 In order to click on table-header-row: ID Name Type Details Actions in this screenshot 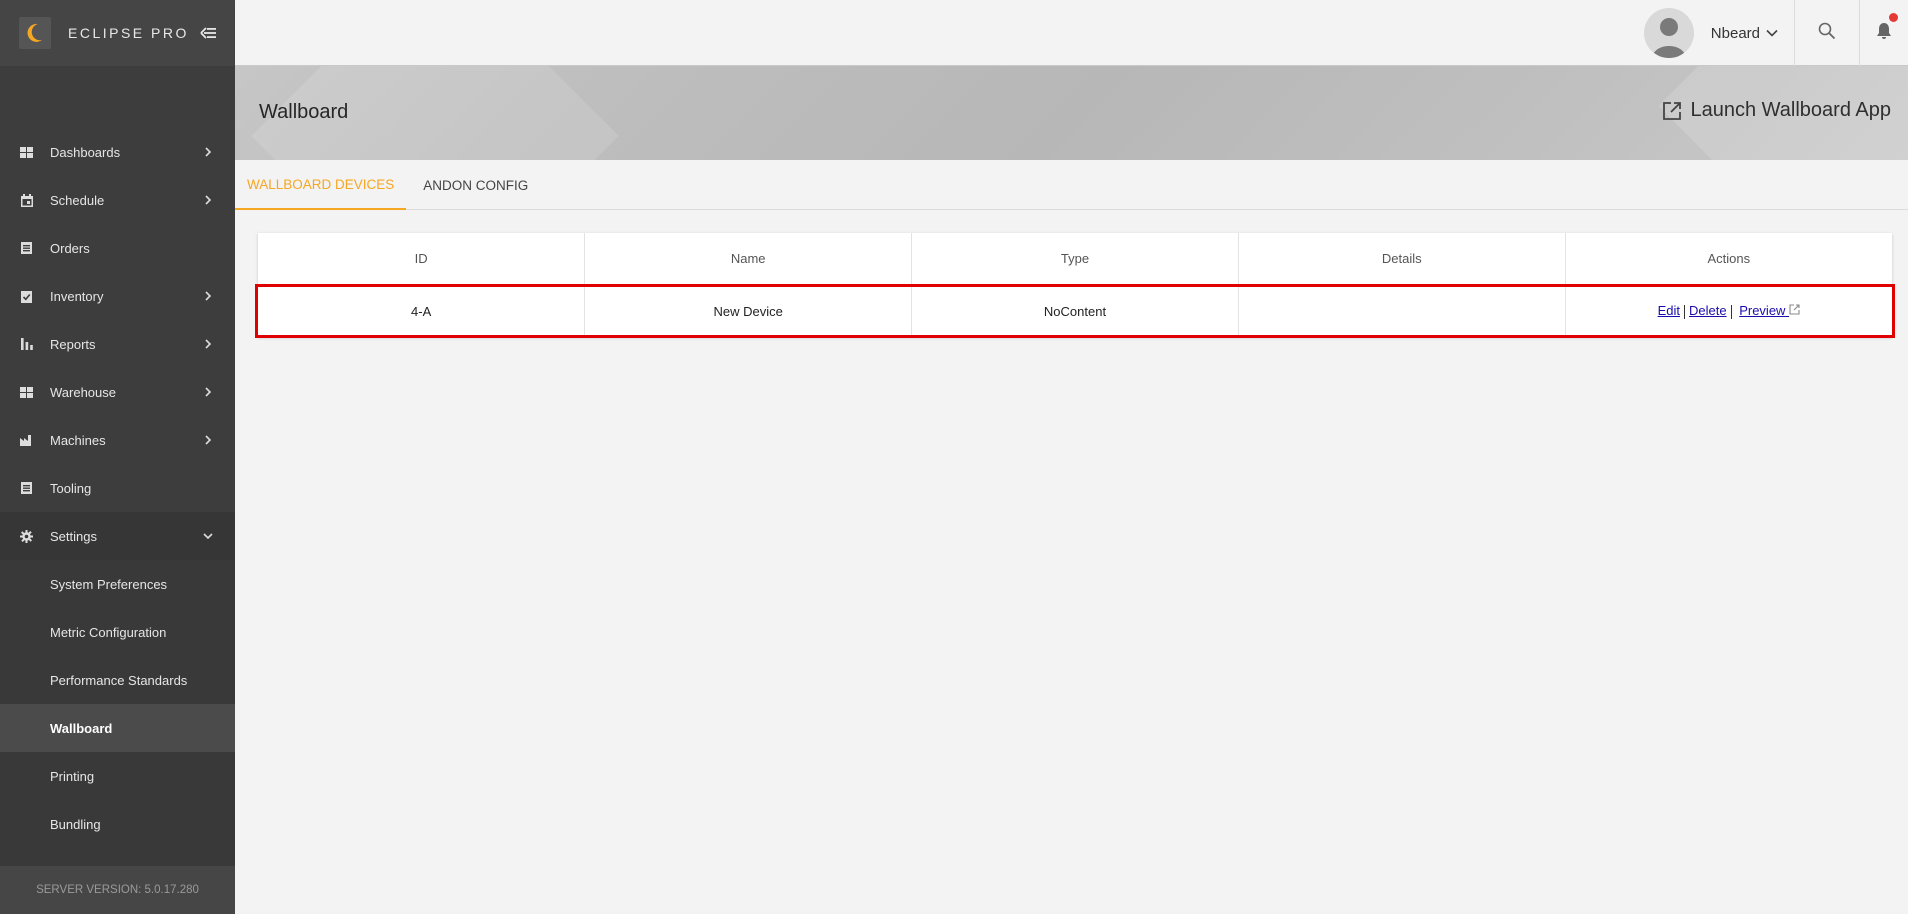, I will do `click(1075, 259)`.